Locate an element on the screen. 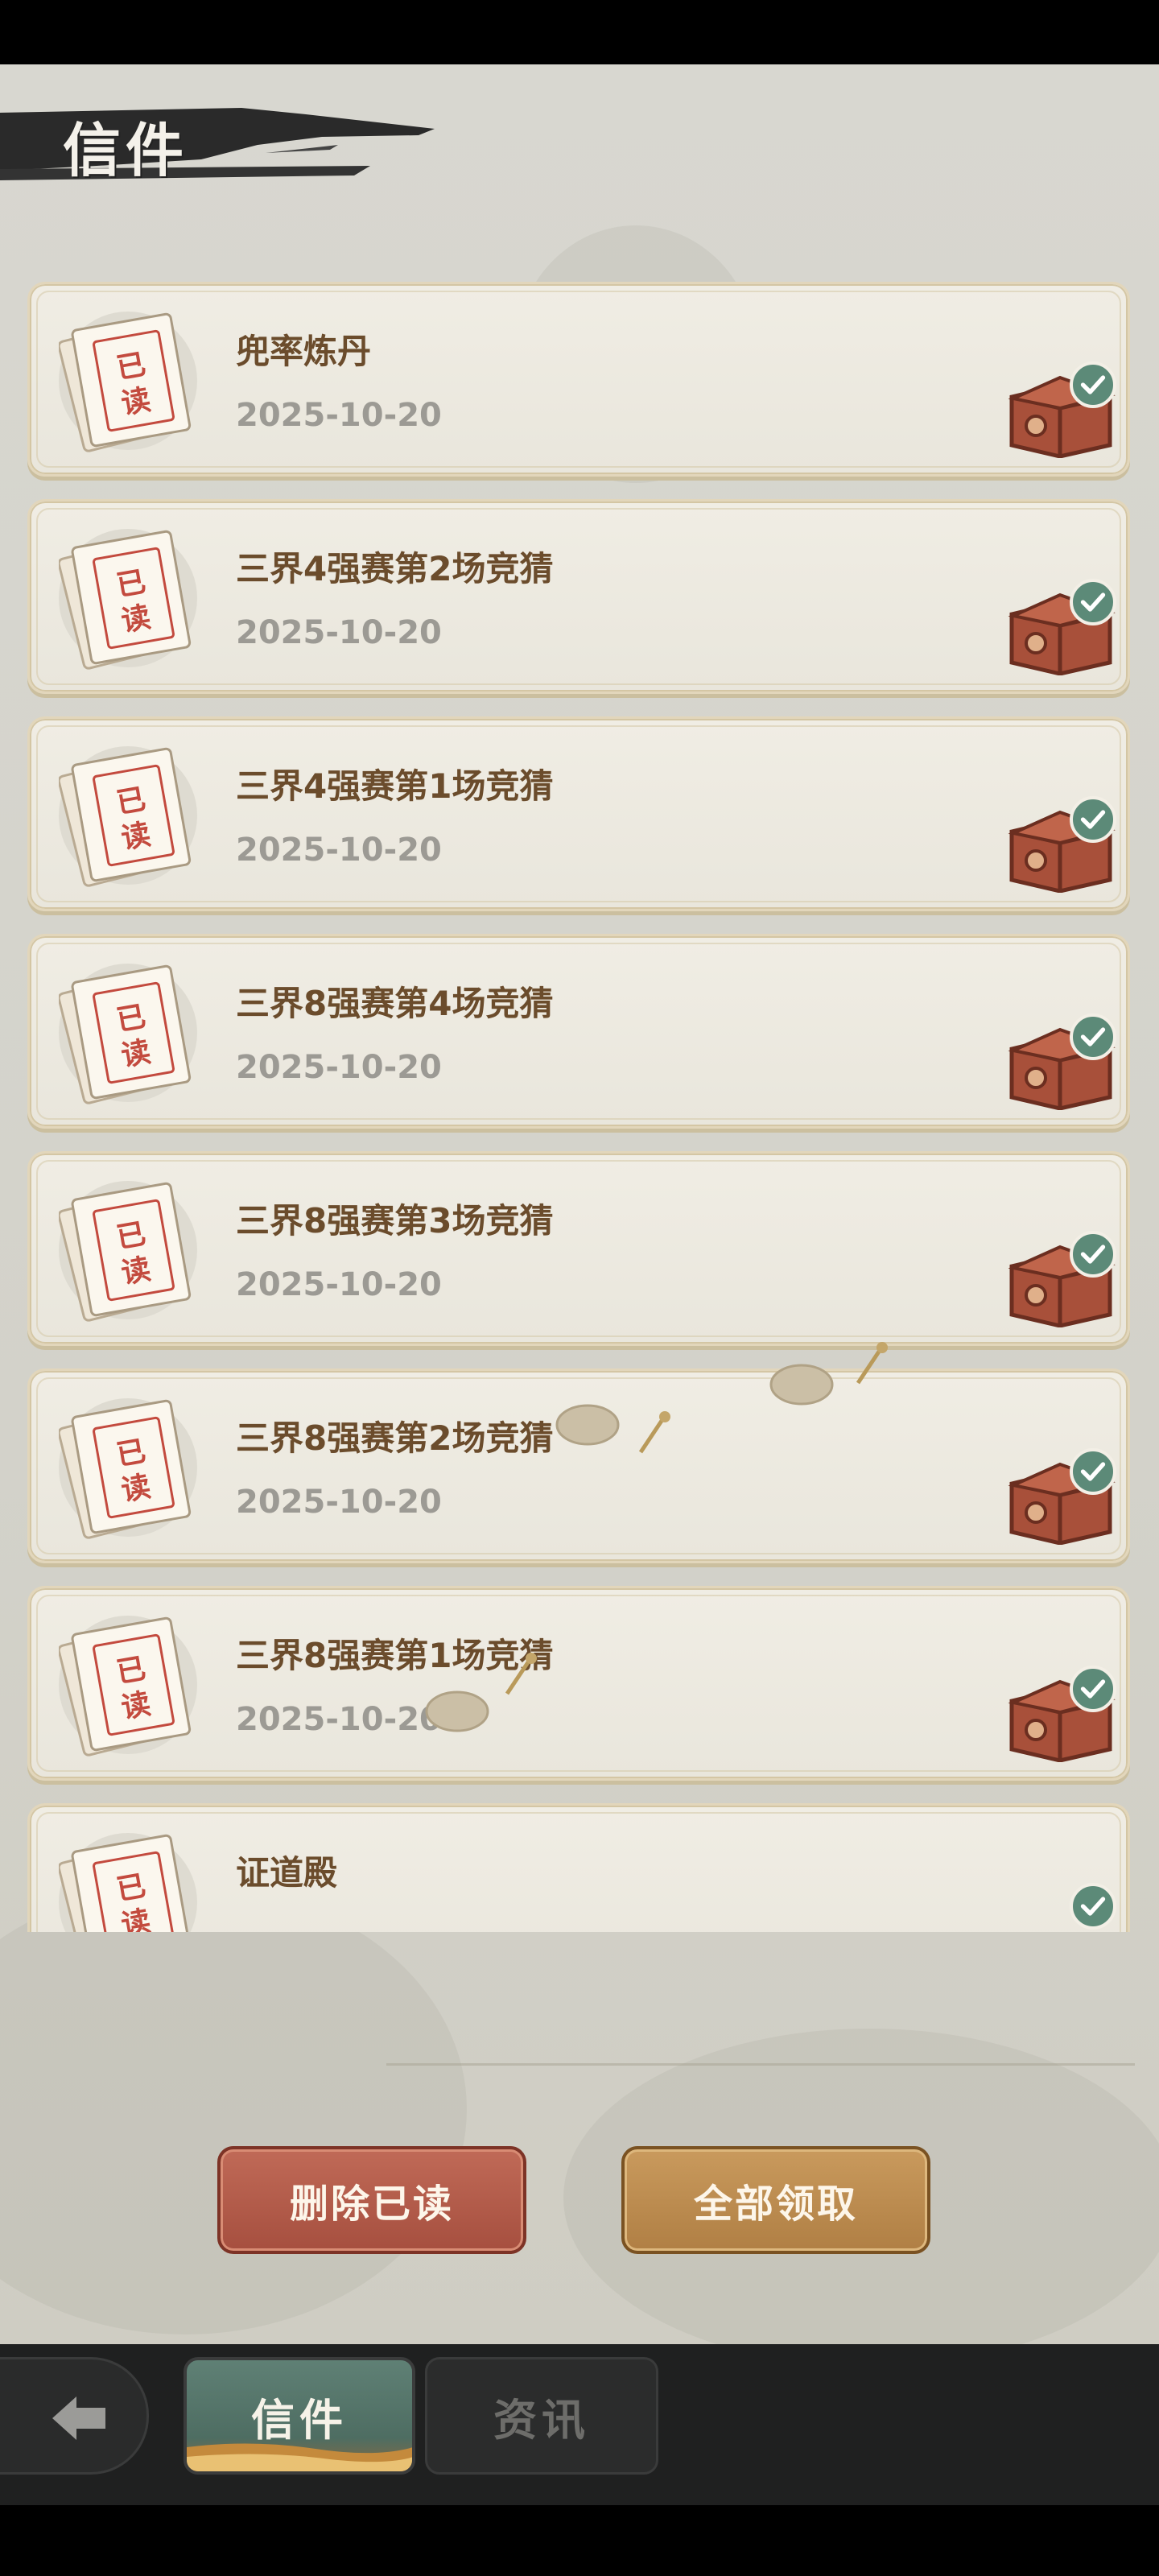 Image resolution: width=1159 pixels, height=2576 pixels. mail-title: 三界8强赛第2场竞猜 is located at coordinates (395, 1438).